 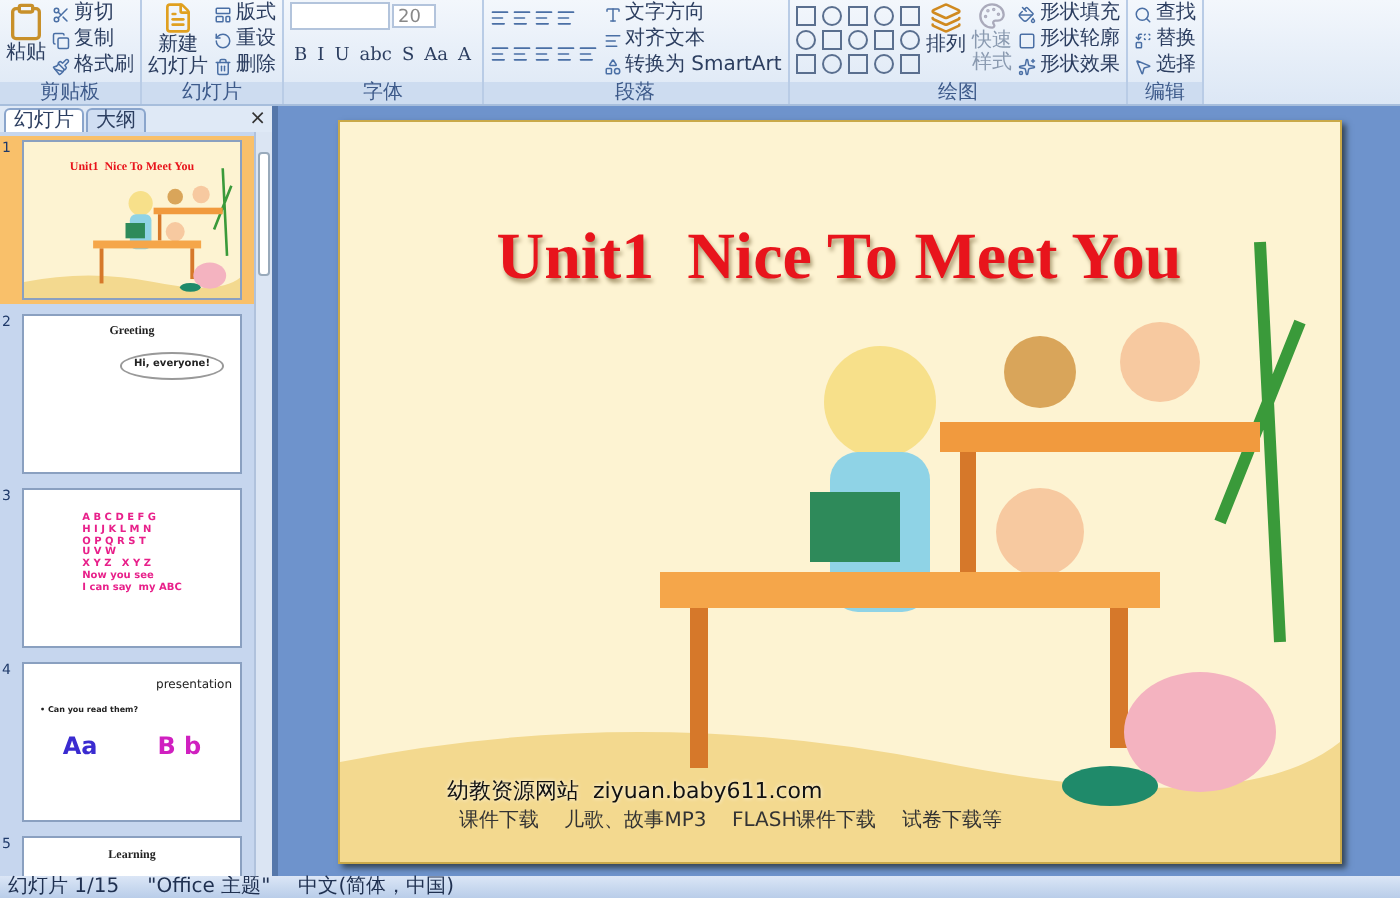 What do you see at coordinates (245, 14) in the screenshot?
I see `ribbon-button: 版式` at bounding box center [245, 14].